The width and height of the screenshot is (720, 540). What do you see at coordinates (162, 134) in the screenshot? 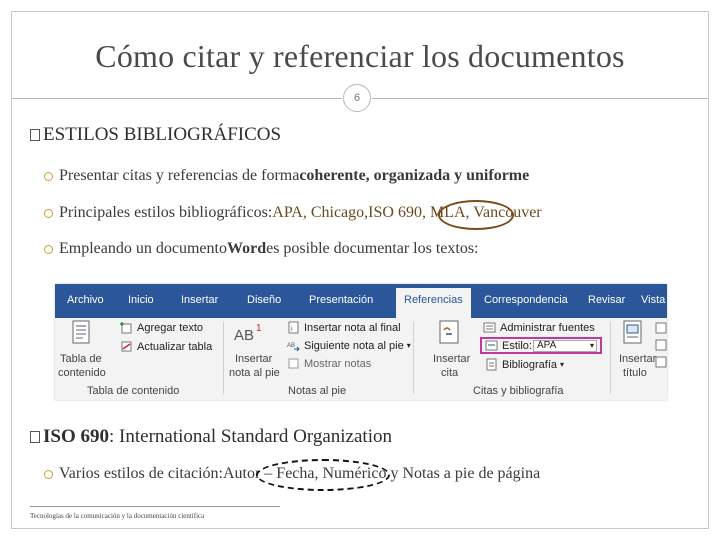
I see `section-heading-text: ESTILOS BIBLIOGRÁFICOS` at bounding box center [162, 134].